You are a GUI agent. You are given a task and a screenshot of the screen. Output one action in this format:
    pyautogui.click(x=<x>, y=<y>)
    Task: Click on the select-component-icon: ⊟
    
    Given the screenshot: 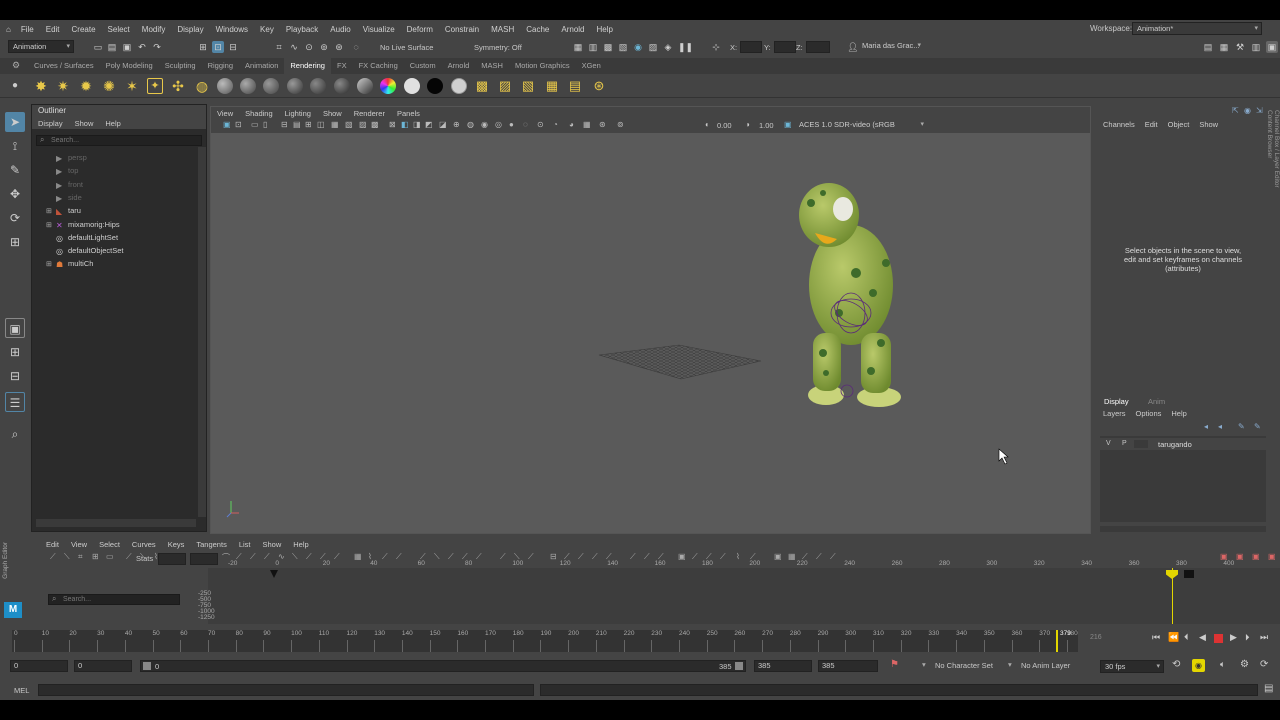 What is the action you would take?
    pyautogui.click(x=233, y=47)
    